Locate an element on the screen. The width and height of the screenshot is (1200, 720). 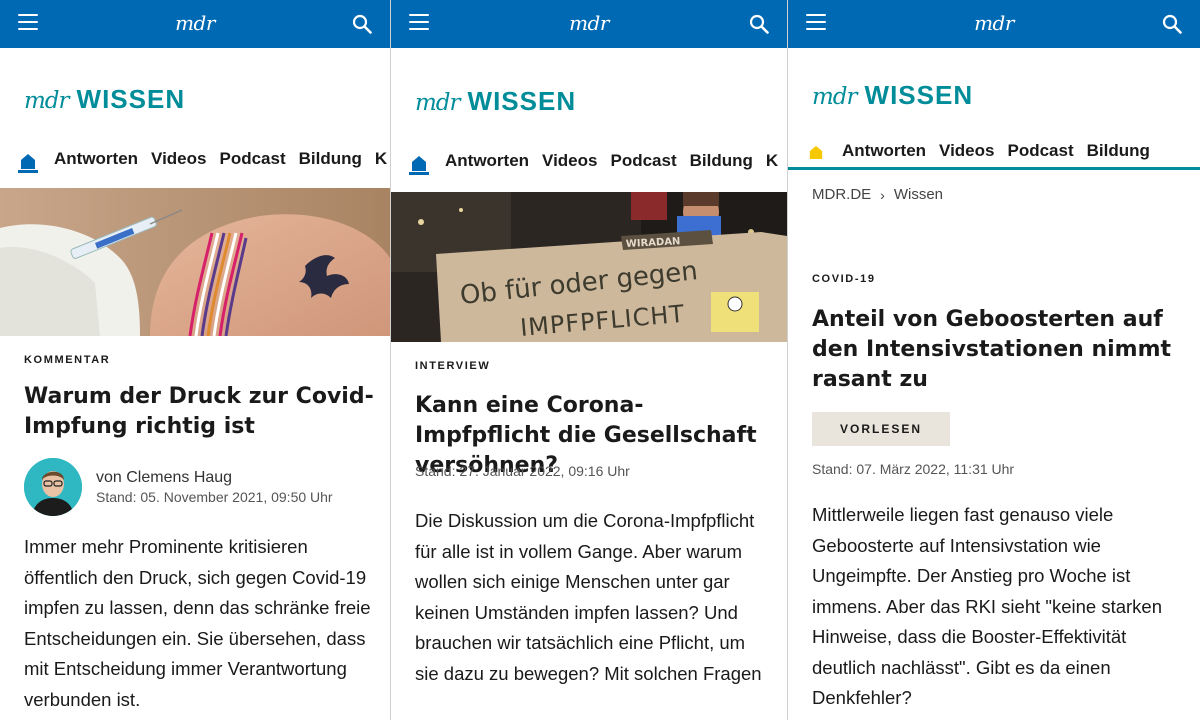
author-portrait is located at coordinates (53, 487).